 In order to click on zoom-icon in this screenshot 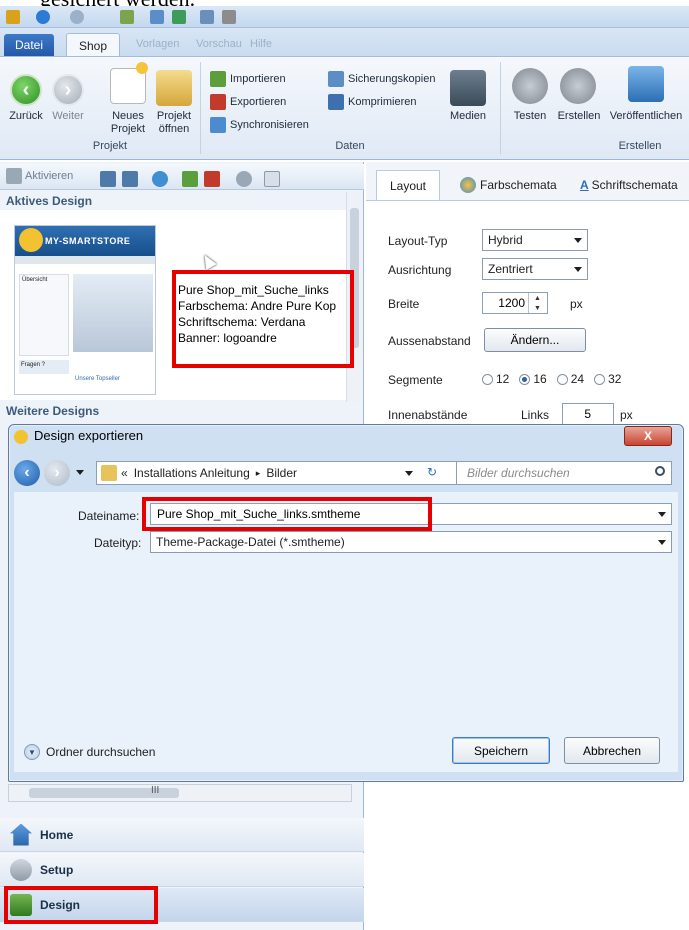, I will do `click(244, 179)`.